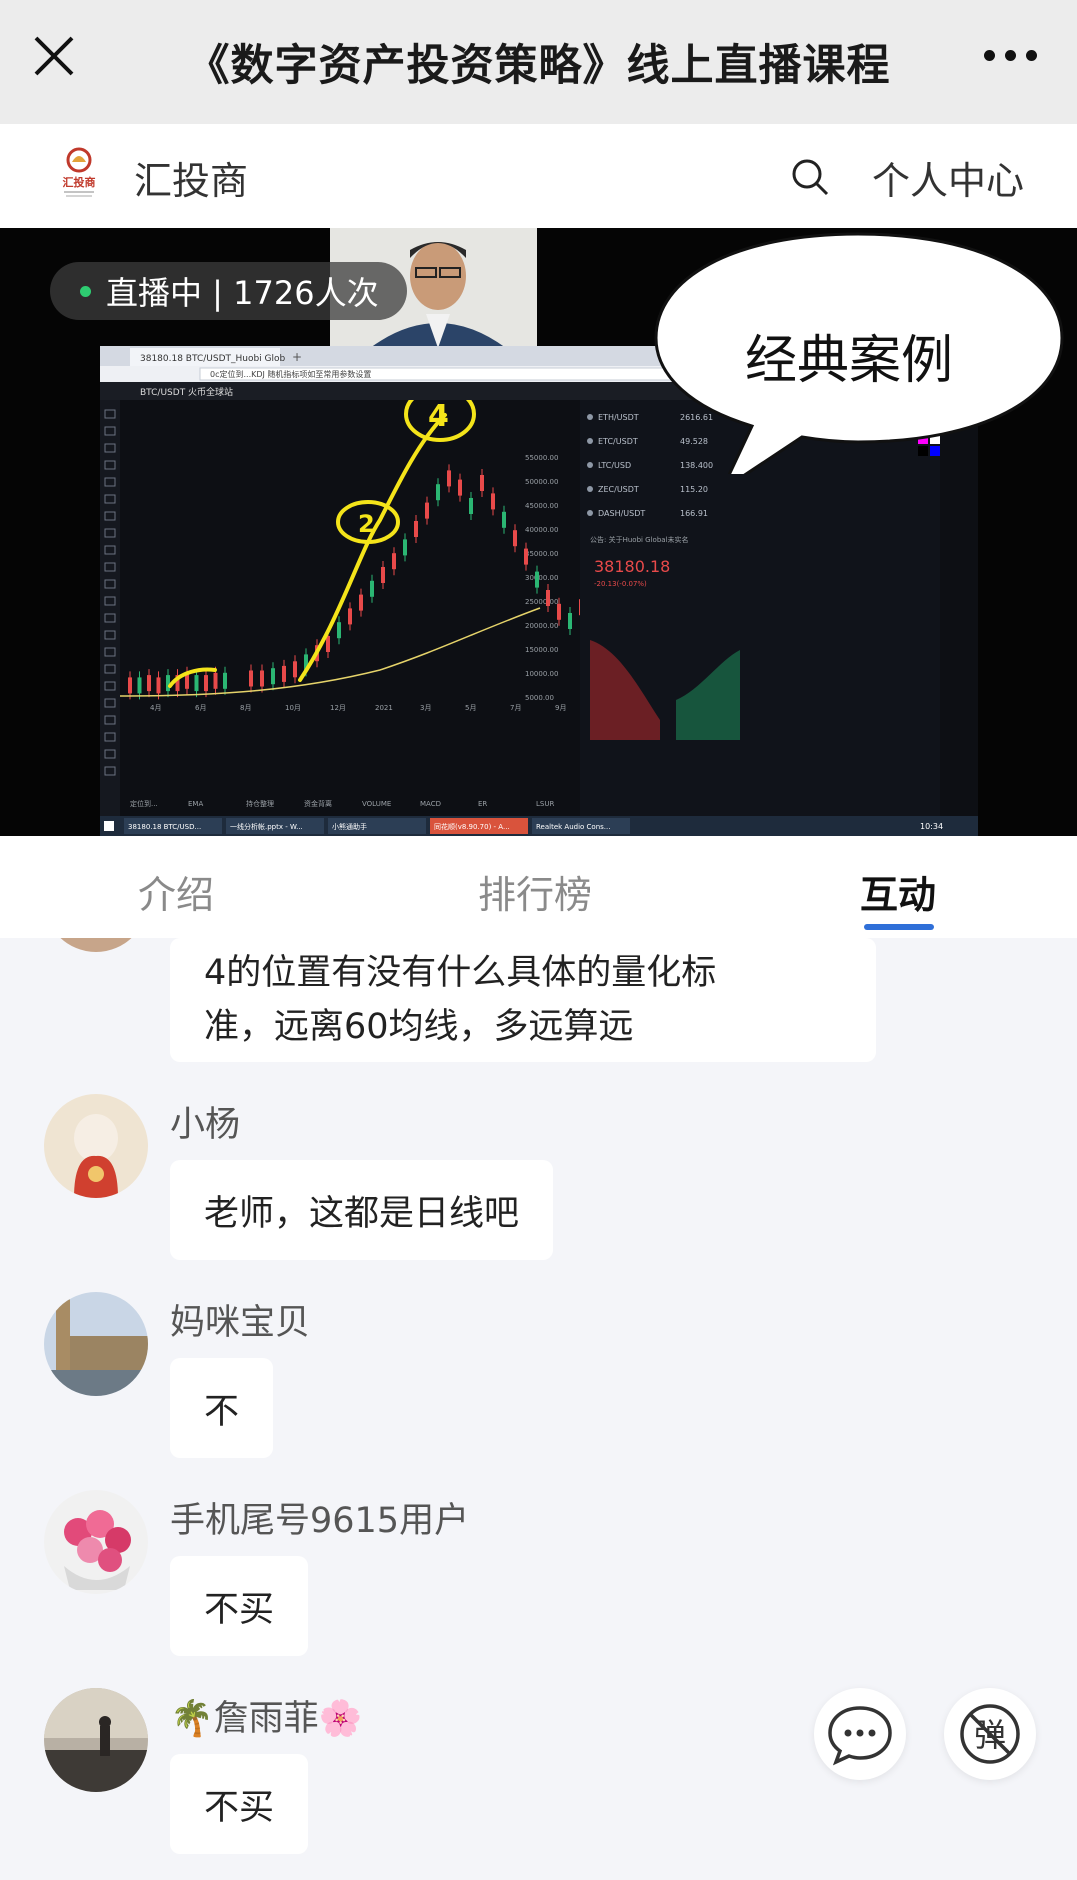 The image size is (1077, 1880). Describe the element at coordinates (266, 1719) in the screenshot. I see `user-name: 🌴詹雨菲🌸` at that location.